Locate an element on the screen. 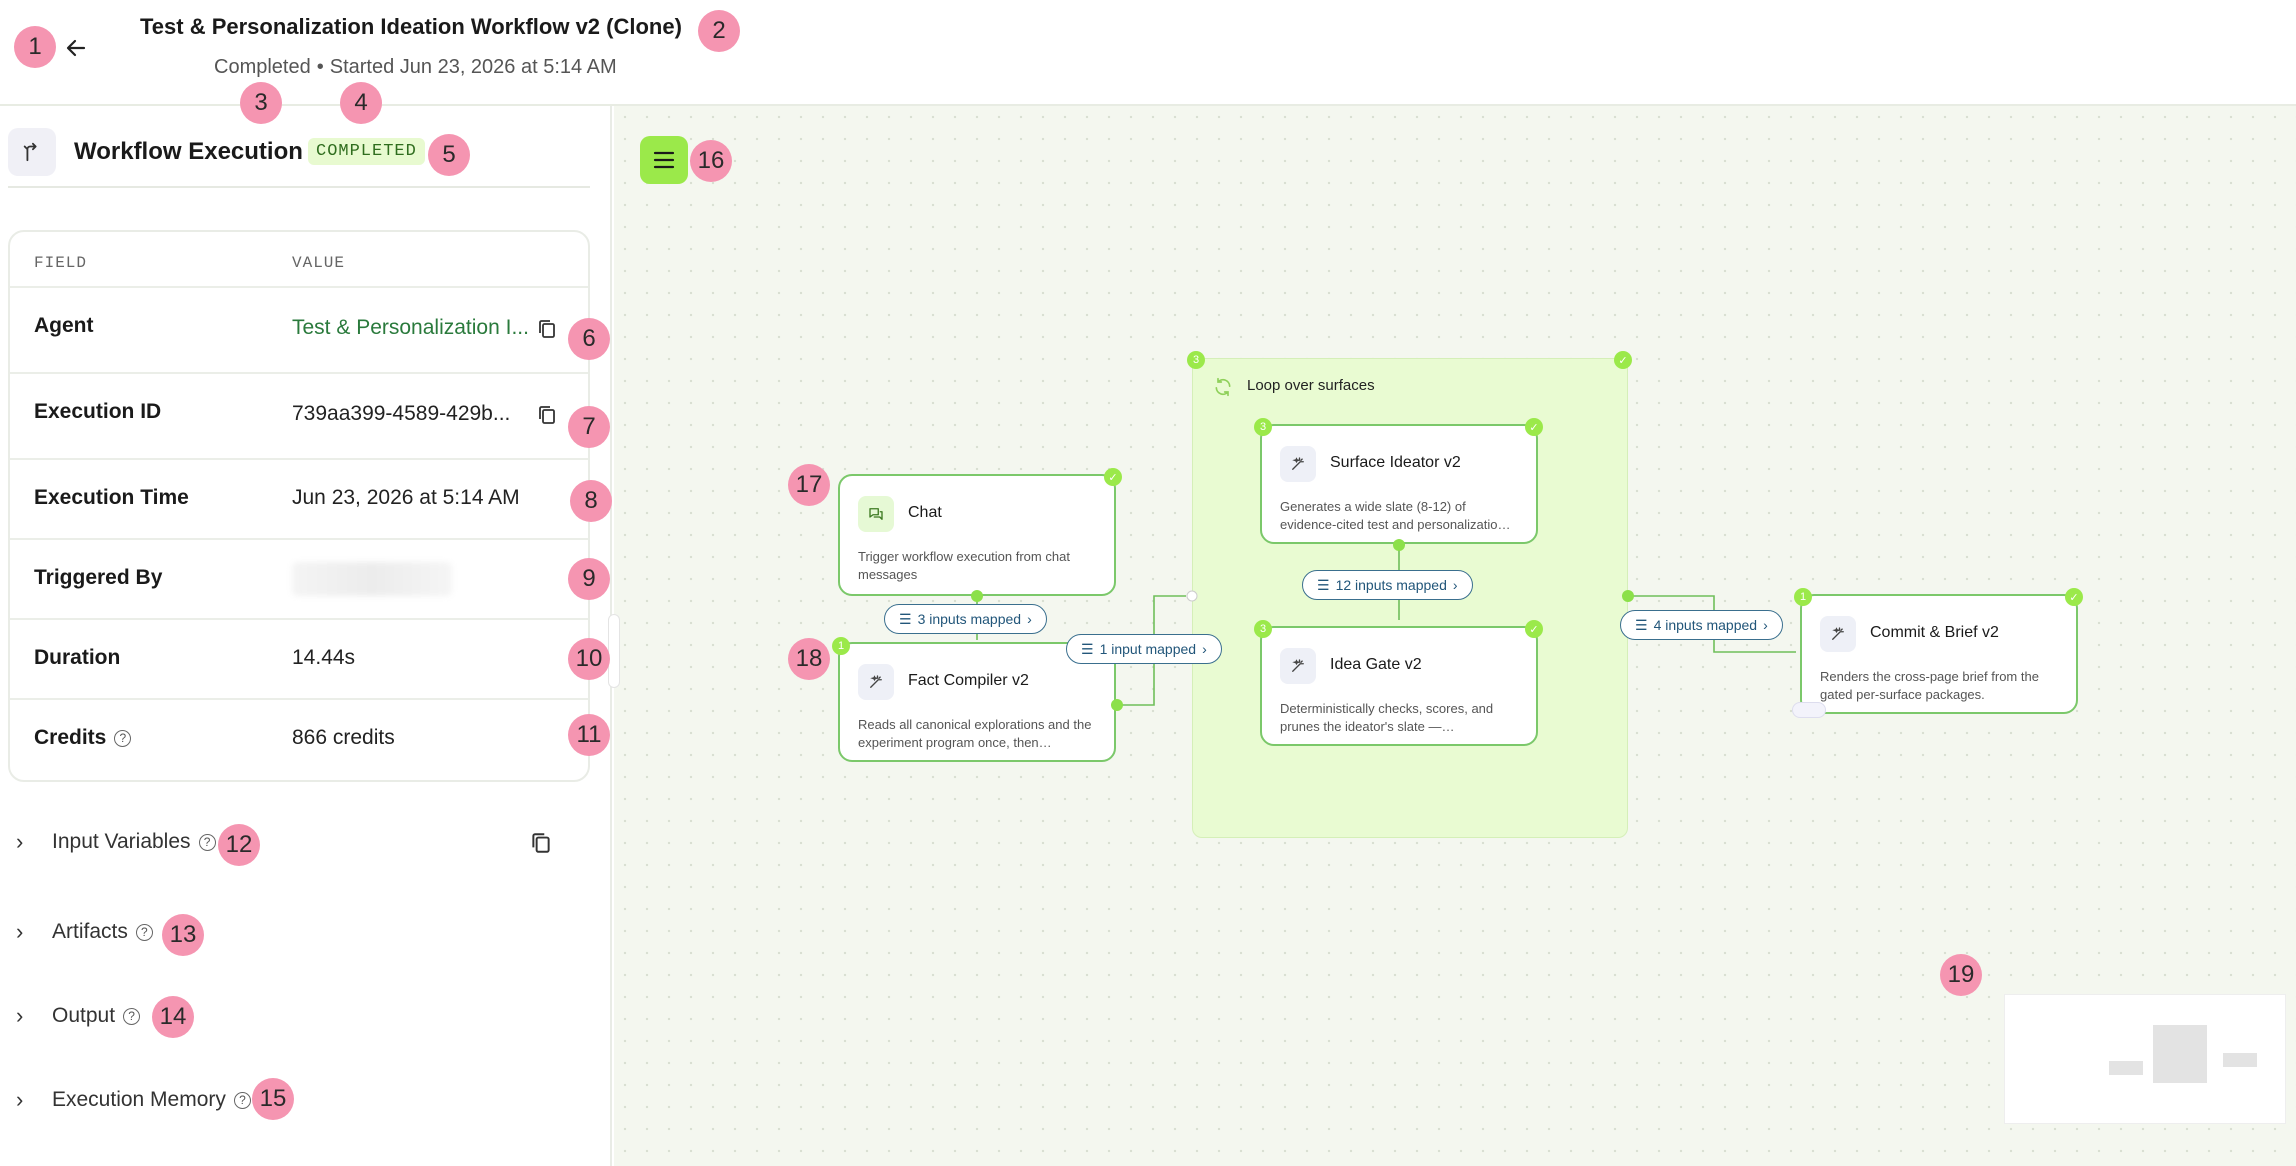  artifacts-toggle: › Artifacts? is located at coordinates (84, 932).